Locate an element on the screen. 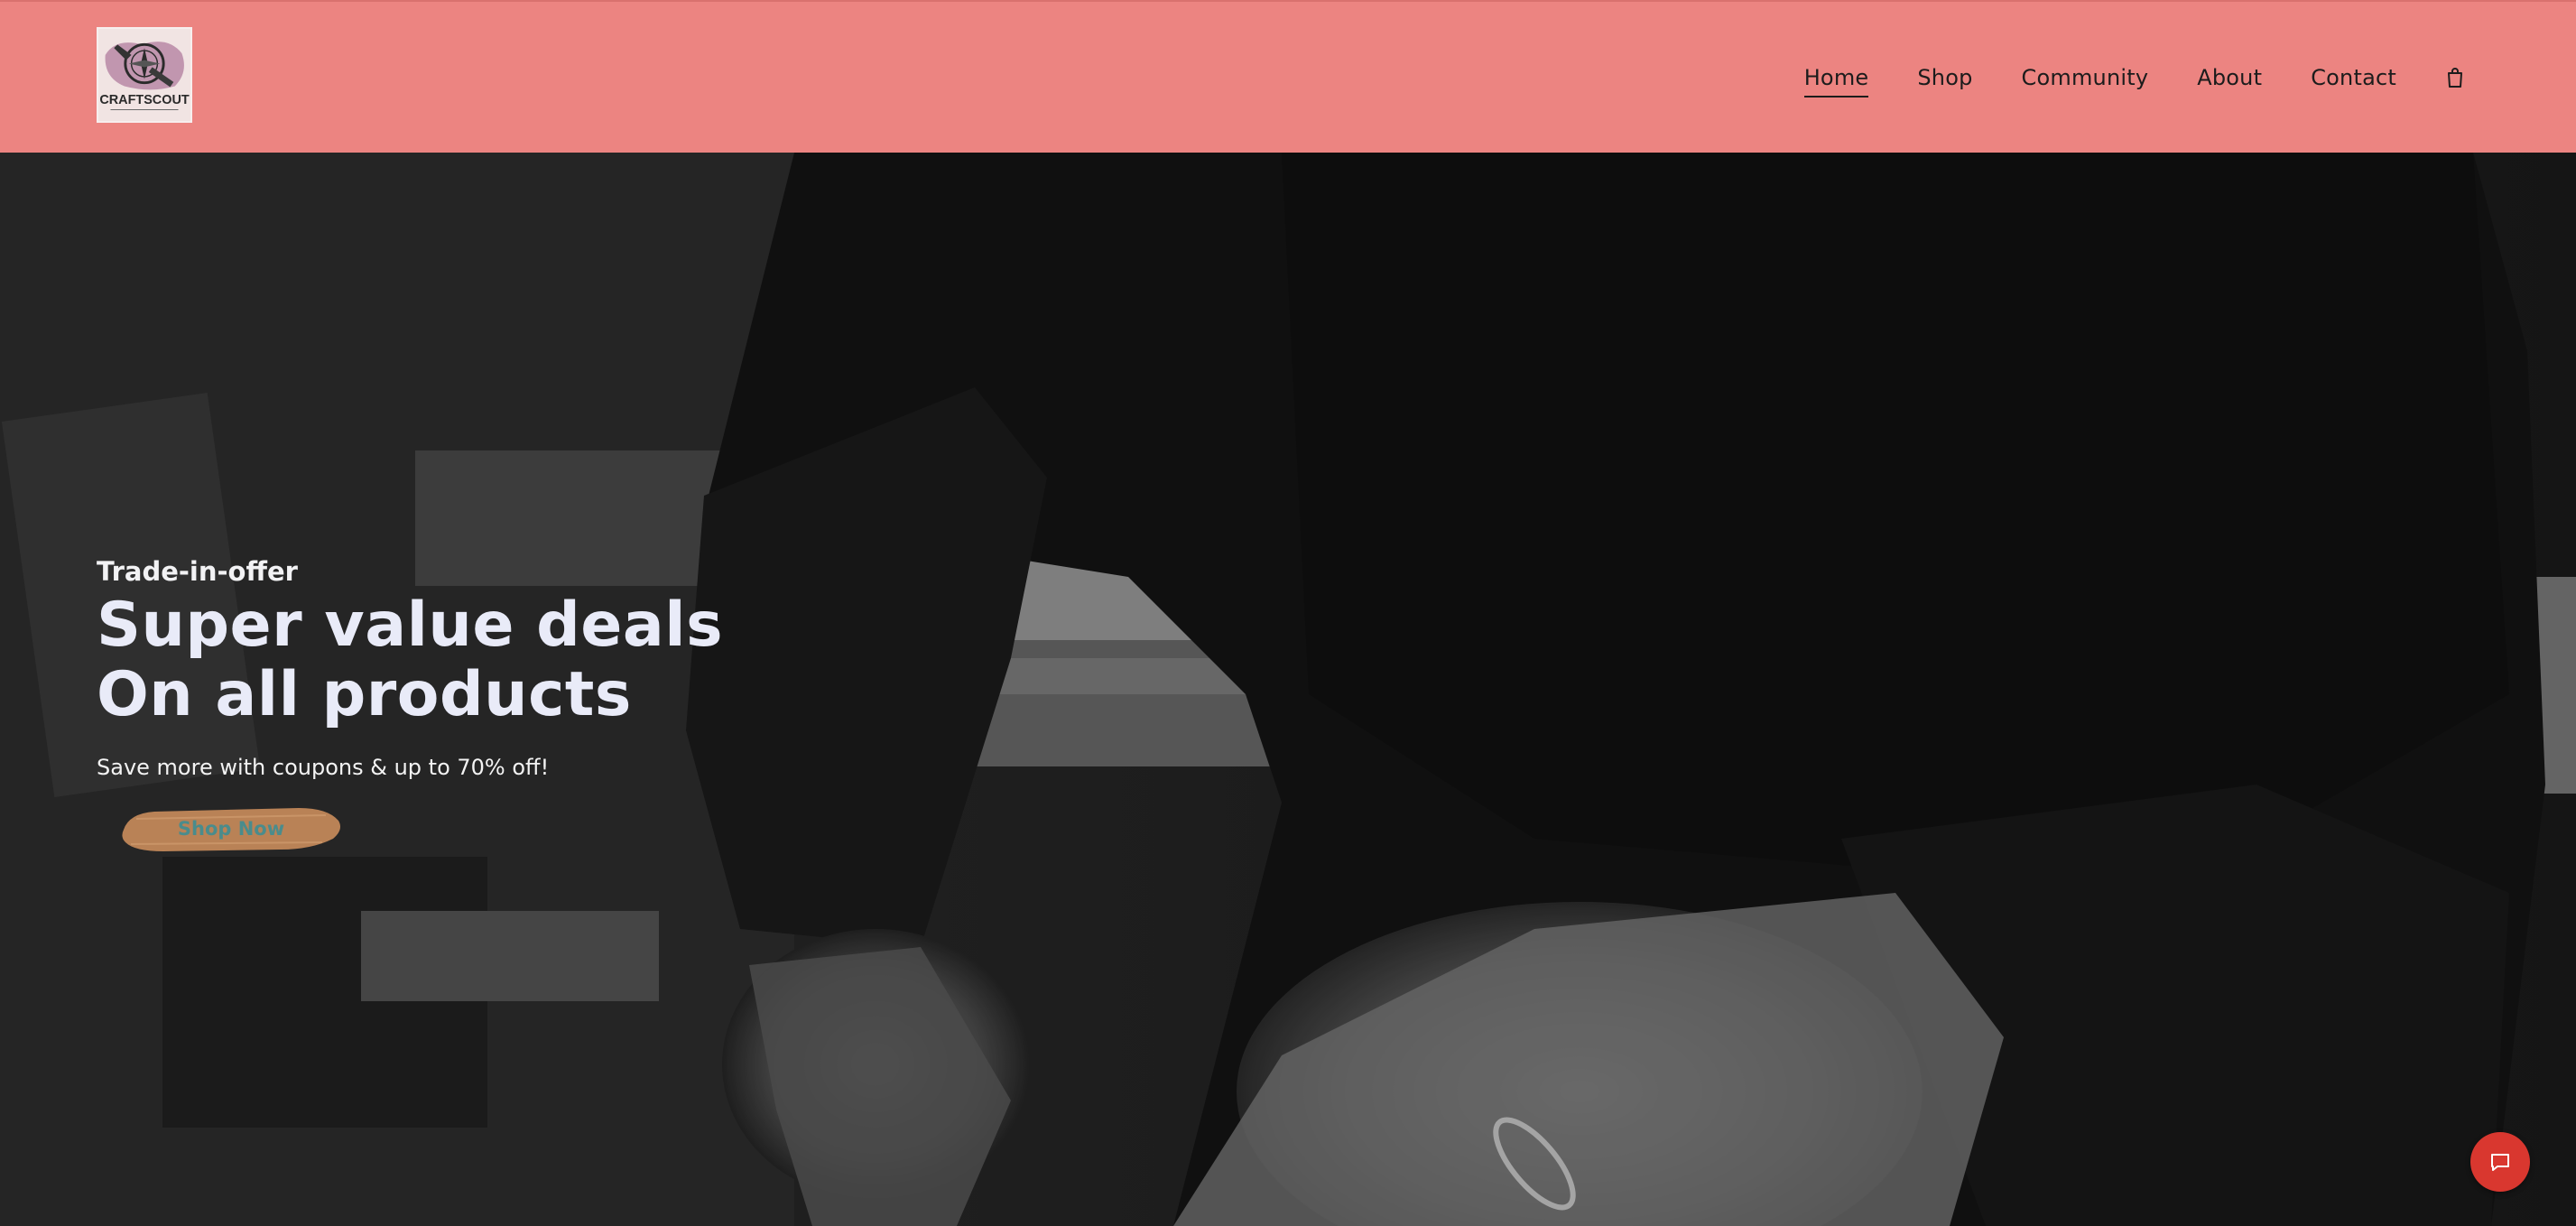  hero-headline: Super value deals On all products is located at coordinates (411, 660).